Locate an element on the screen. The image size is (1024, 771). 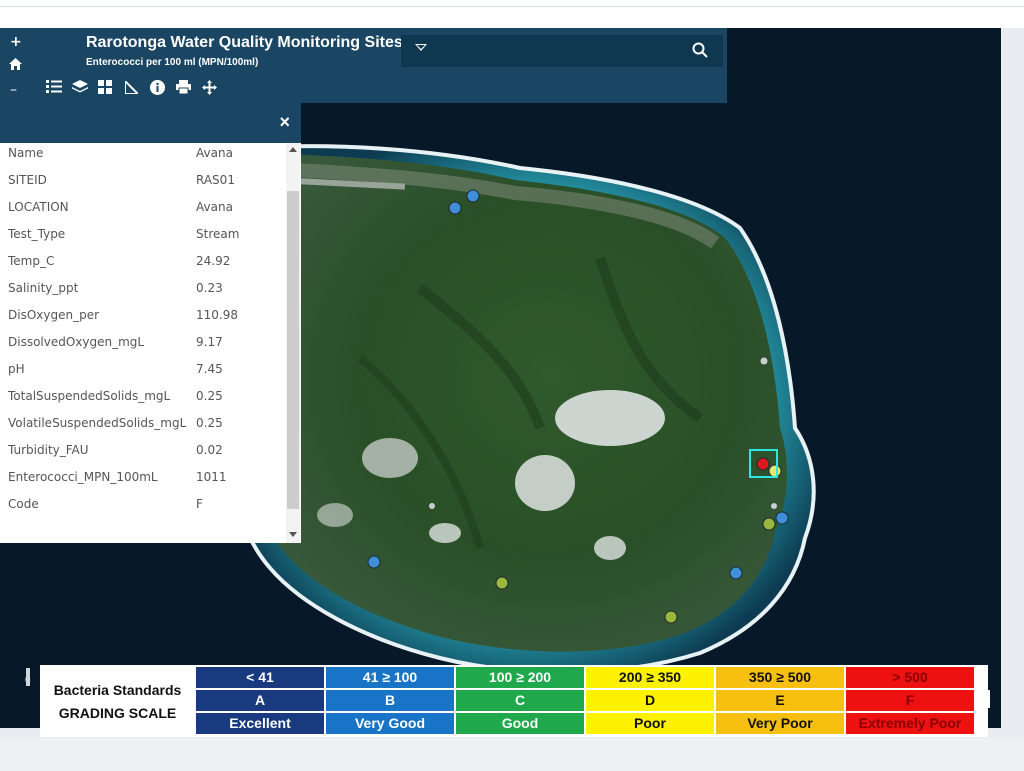
grade-code: C is located at coordinates (520, 700).